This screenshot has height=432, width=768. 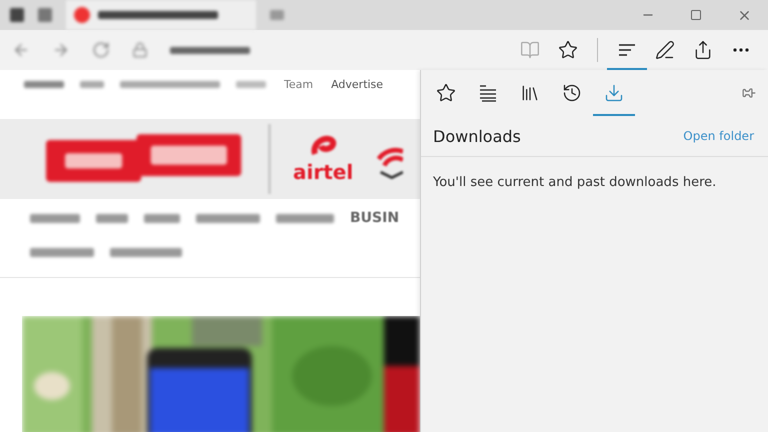 What do you see at coordinates (488, 93) in the screenshot?
I see `list-icon` at bounding box center [488, 93].